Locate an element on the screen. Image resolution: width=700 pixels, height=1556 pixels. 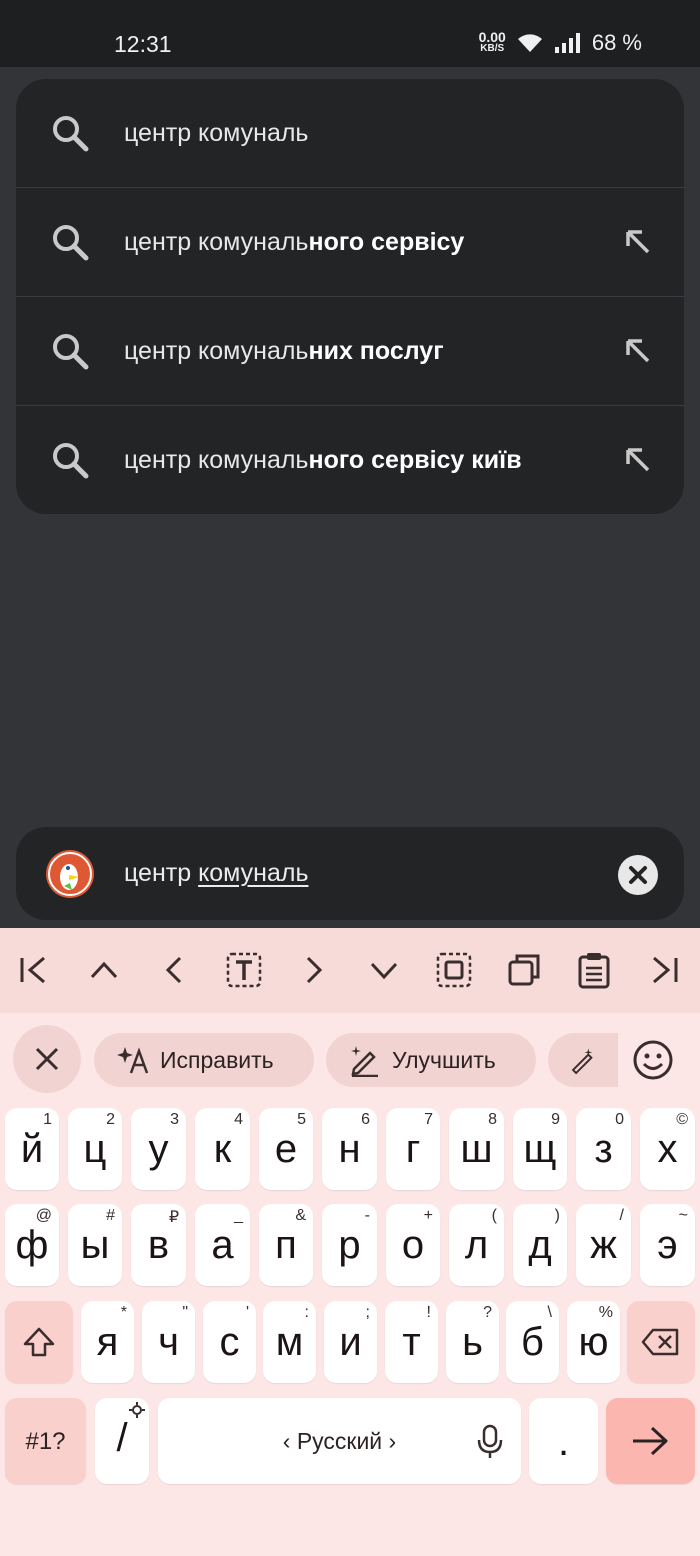
magic-pen-icon is located at coordinates (582, 1061).